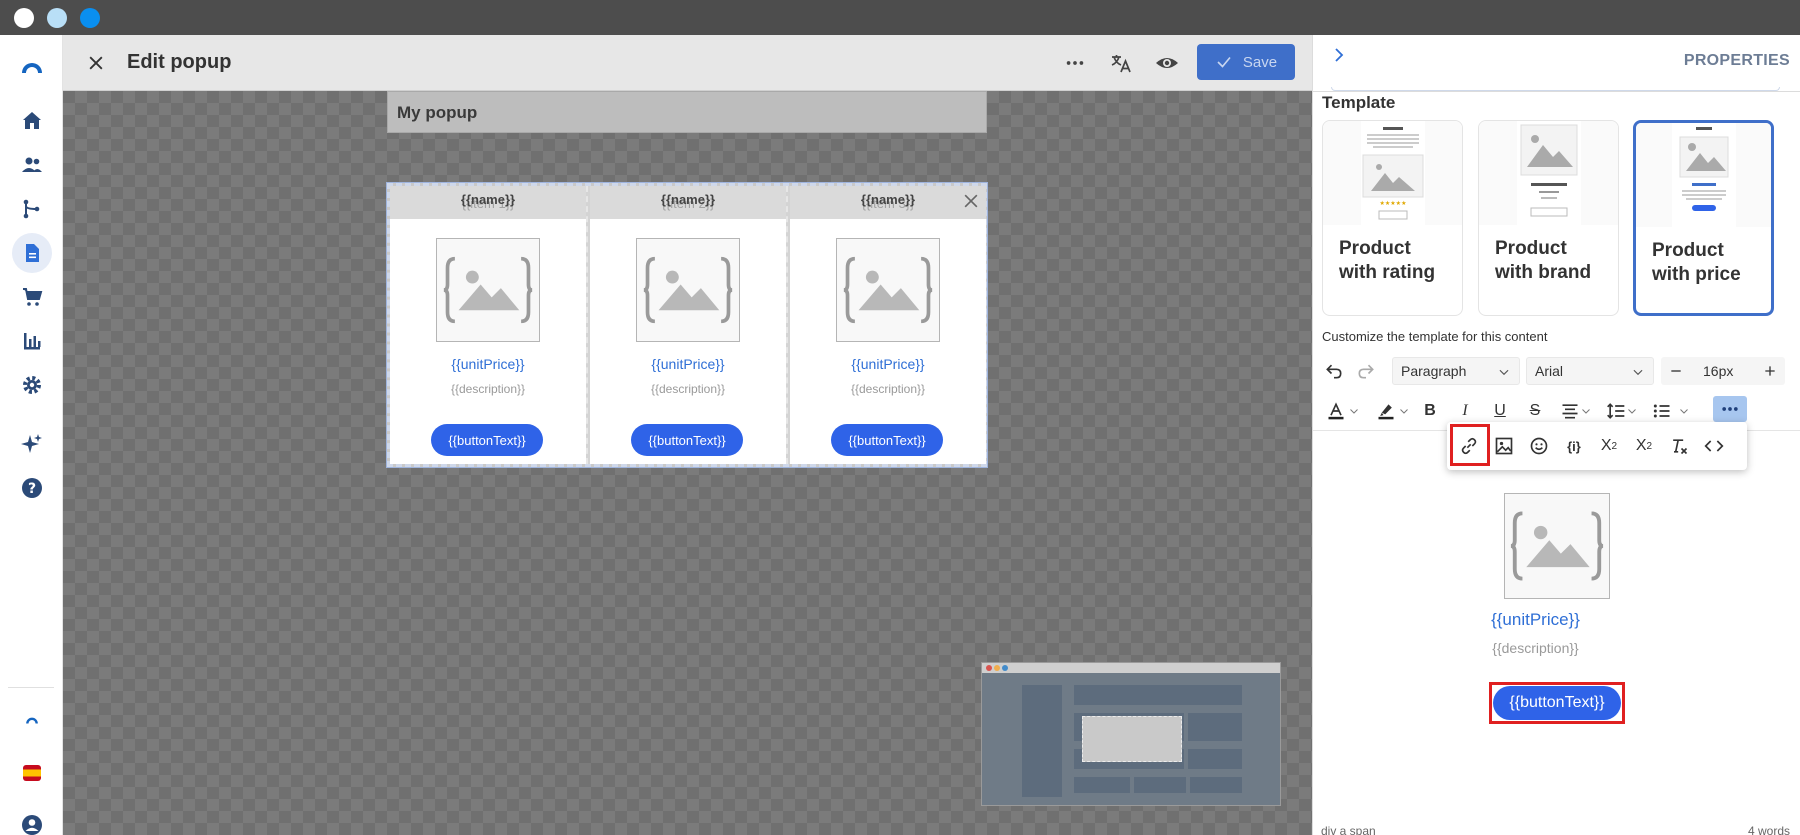 Image resolution: width=1800 pixels, height=835 pixels. Describe the element at coordinates (1366, 371) in the screenshot. I see `redo-icon` at that location.